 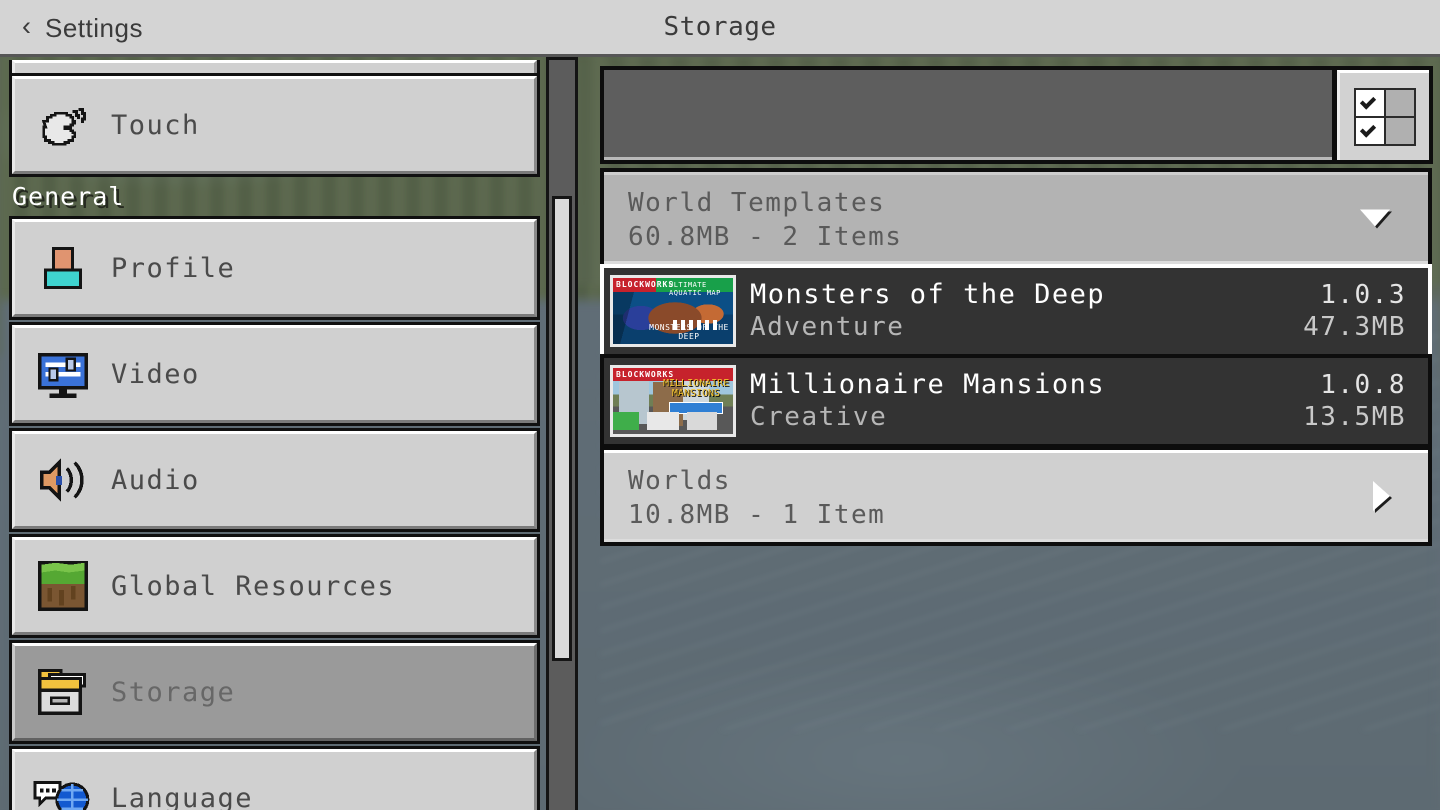 I want to click on sidebar-item-video: Video, so click(x=274, y=374).